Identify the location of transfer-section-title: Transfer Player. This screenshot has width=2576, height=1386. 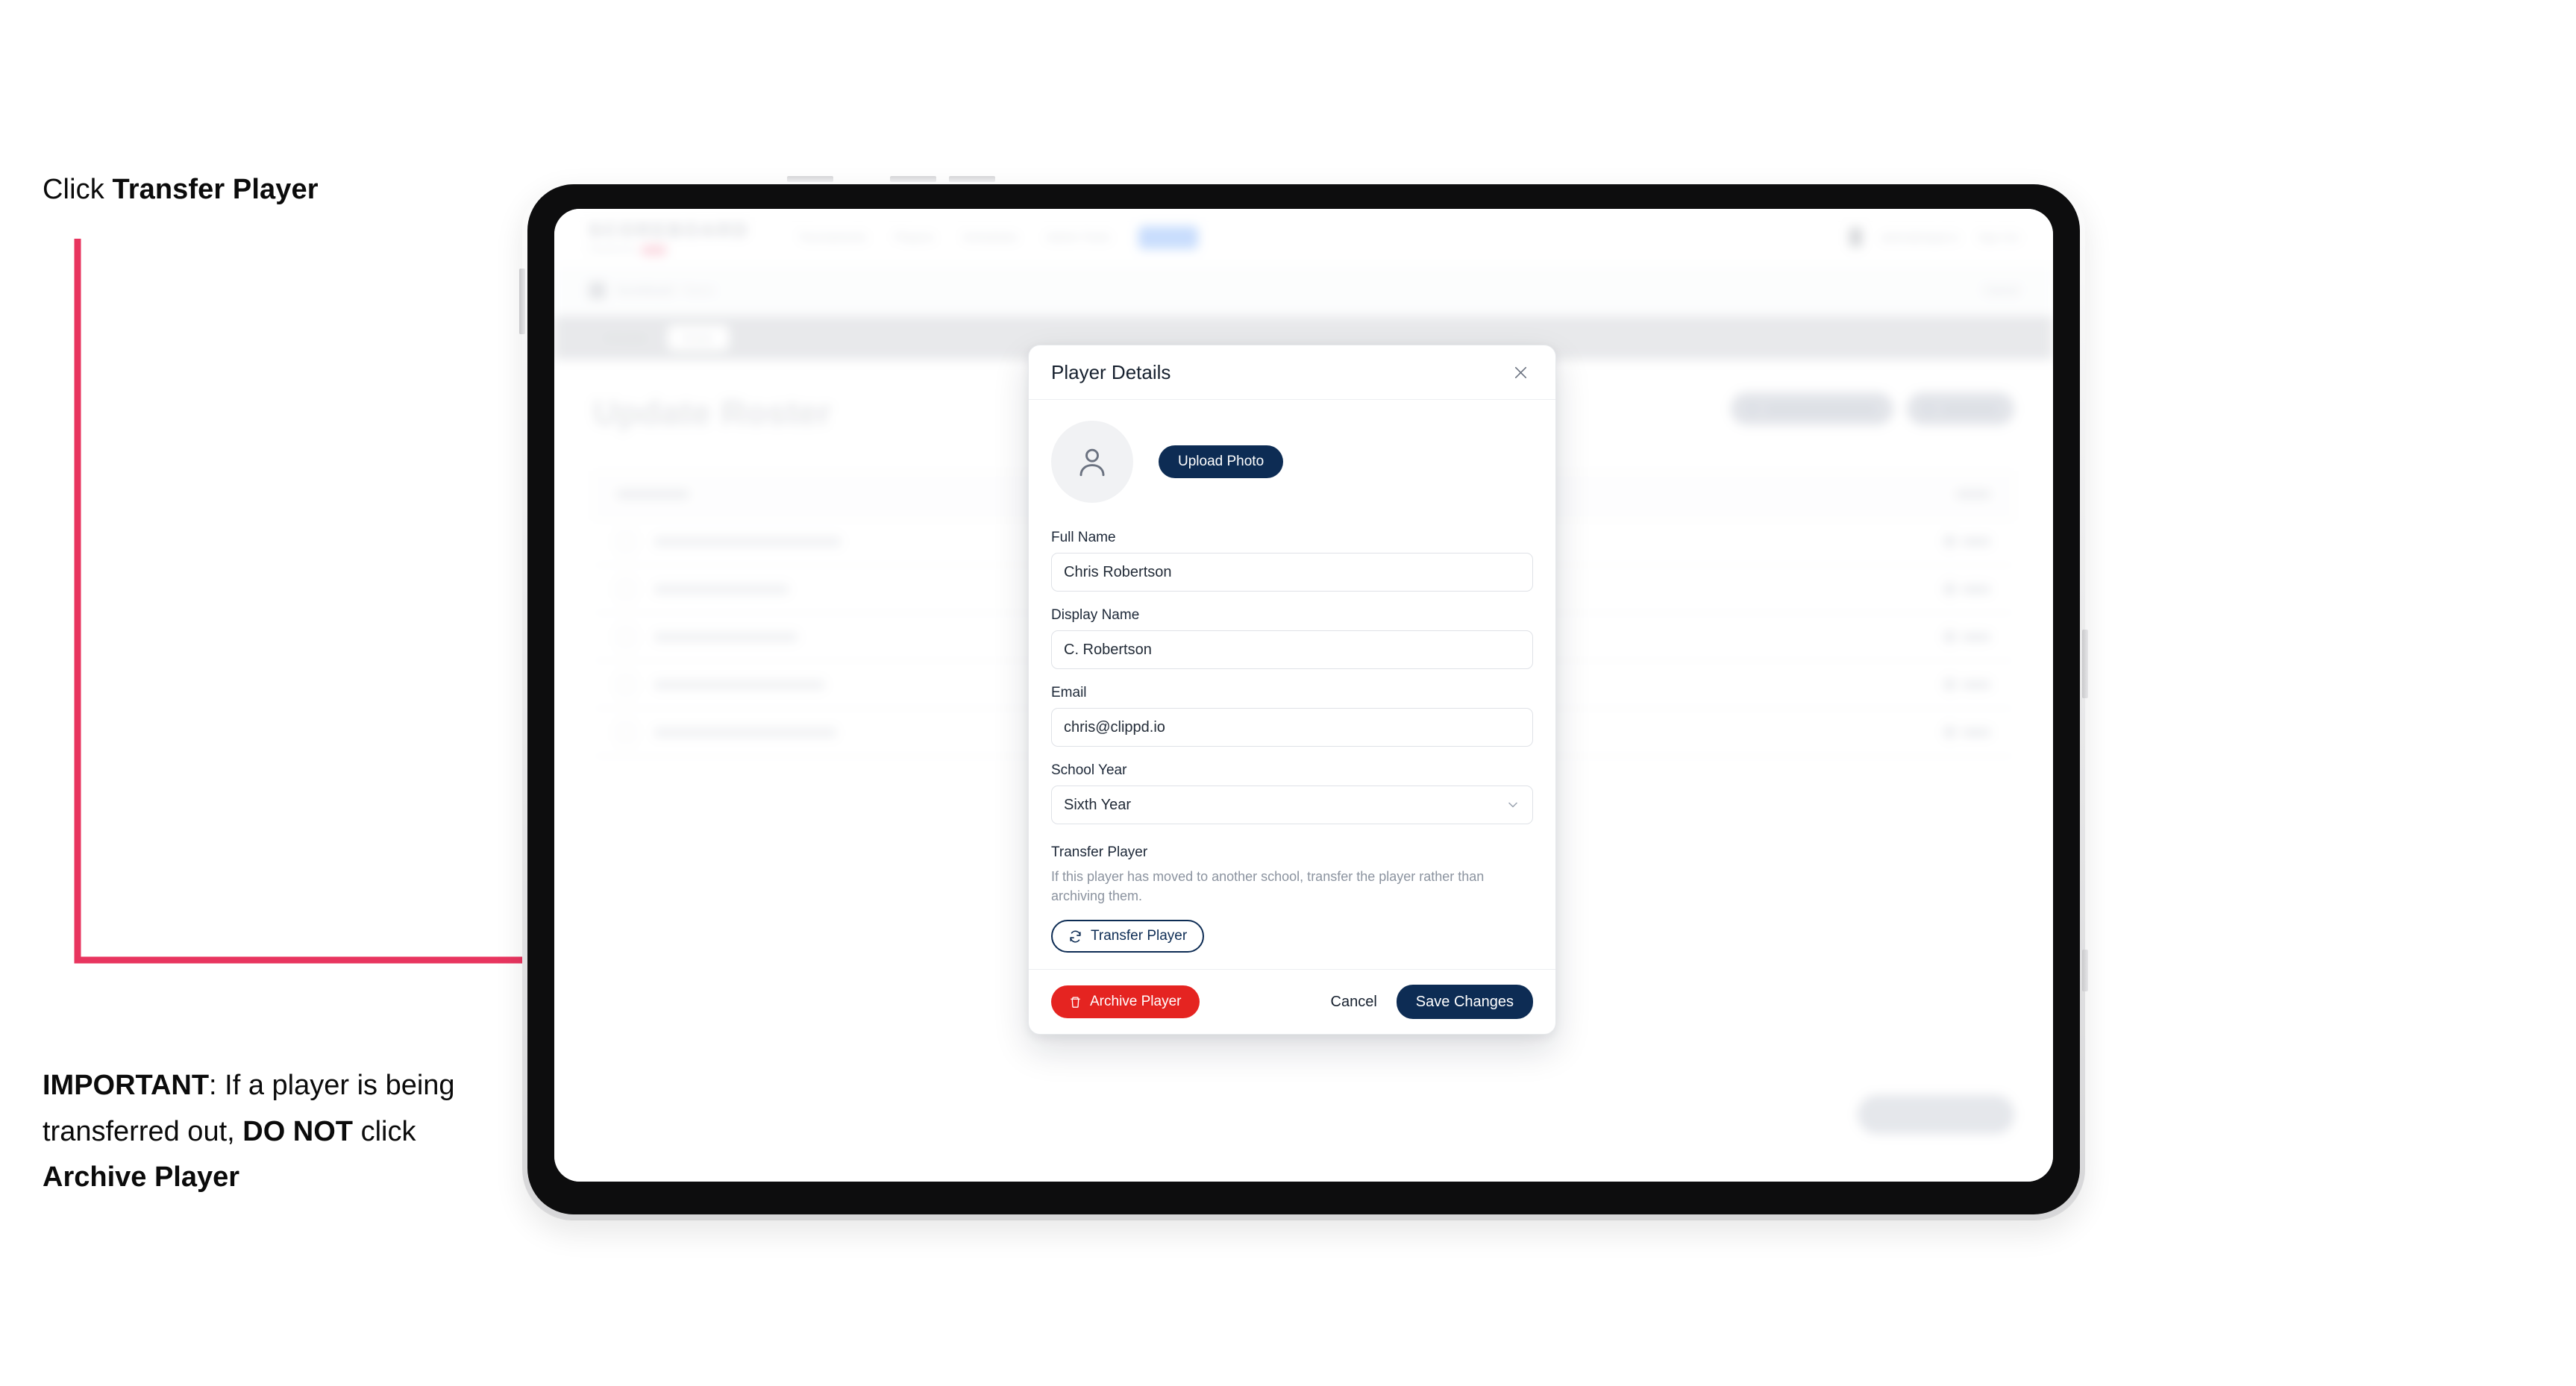
(1099, 852).